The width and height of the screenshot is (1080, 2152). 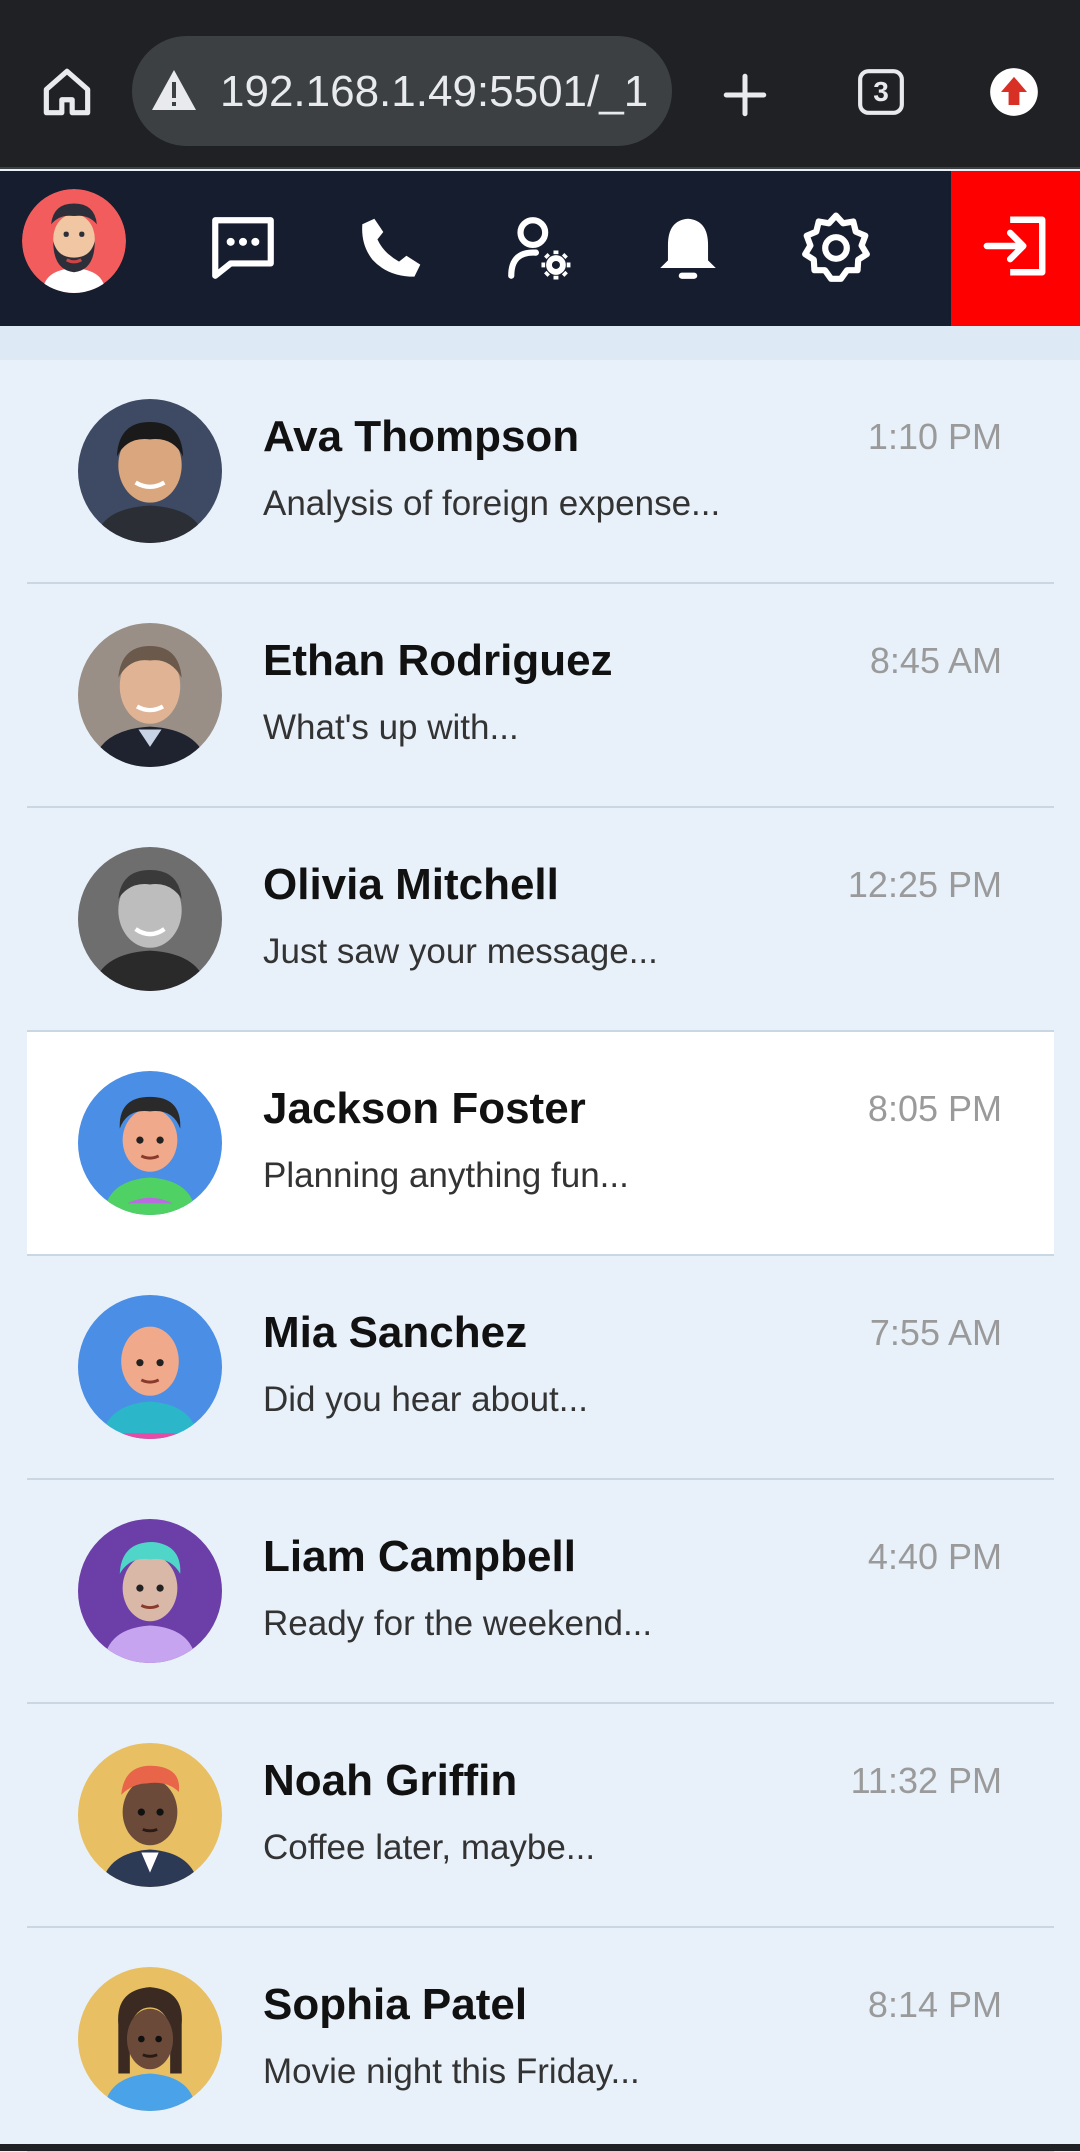 I want to click on contact-name: Olivia Mitchell, so click(x=411, y=884).